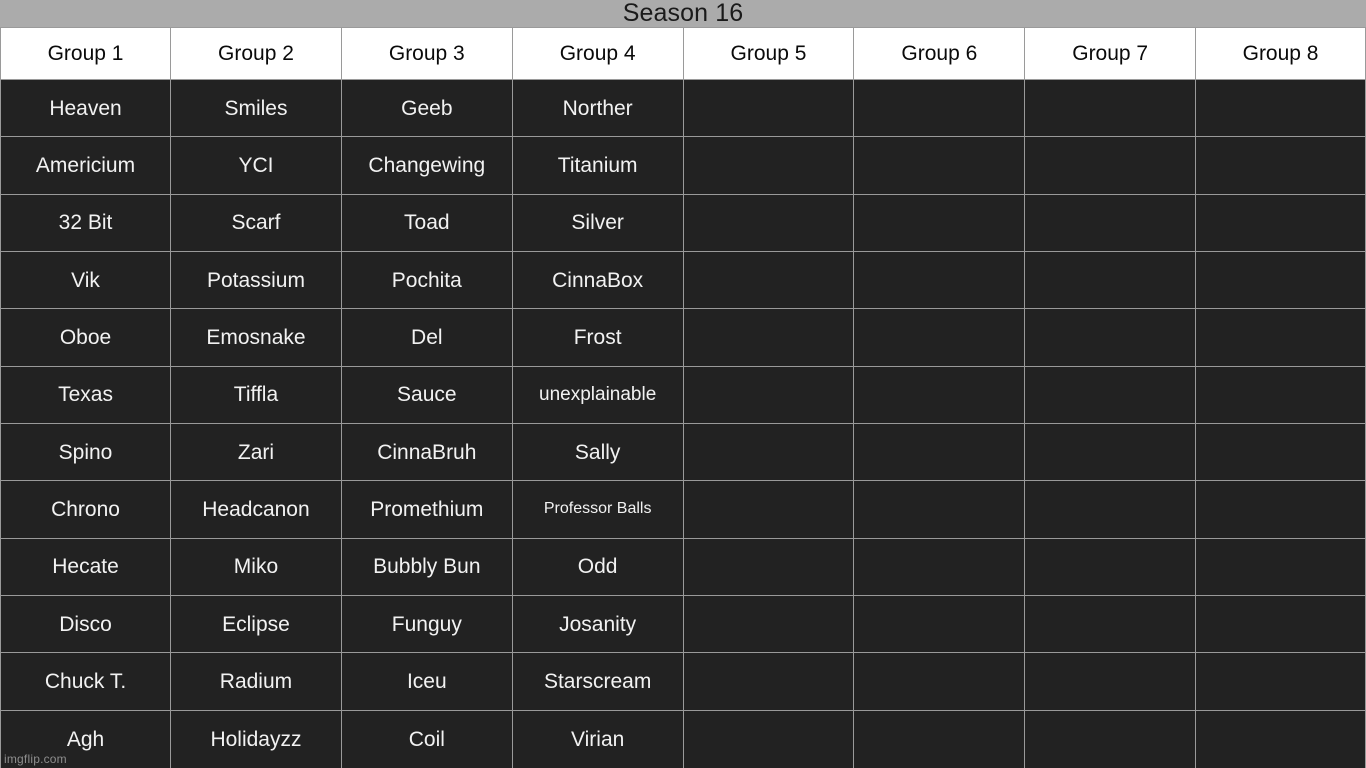 The height and width of the screenshot is (768, 1366). What do you see at coordinates (85, 109) in the screenshot?
I see `entry-cell: Heaven` at bounding box center [85, 109].